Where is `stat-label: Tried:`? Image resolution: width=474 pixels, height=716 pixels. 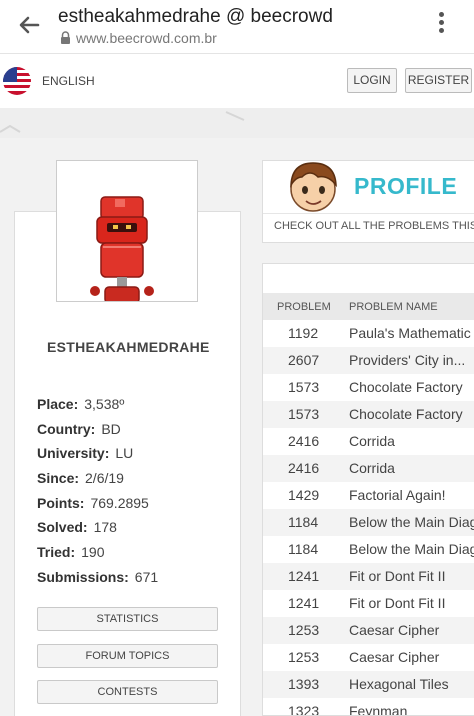
stat-label: Tried: is located at coordinates (56, 552).